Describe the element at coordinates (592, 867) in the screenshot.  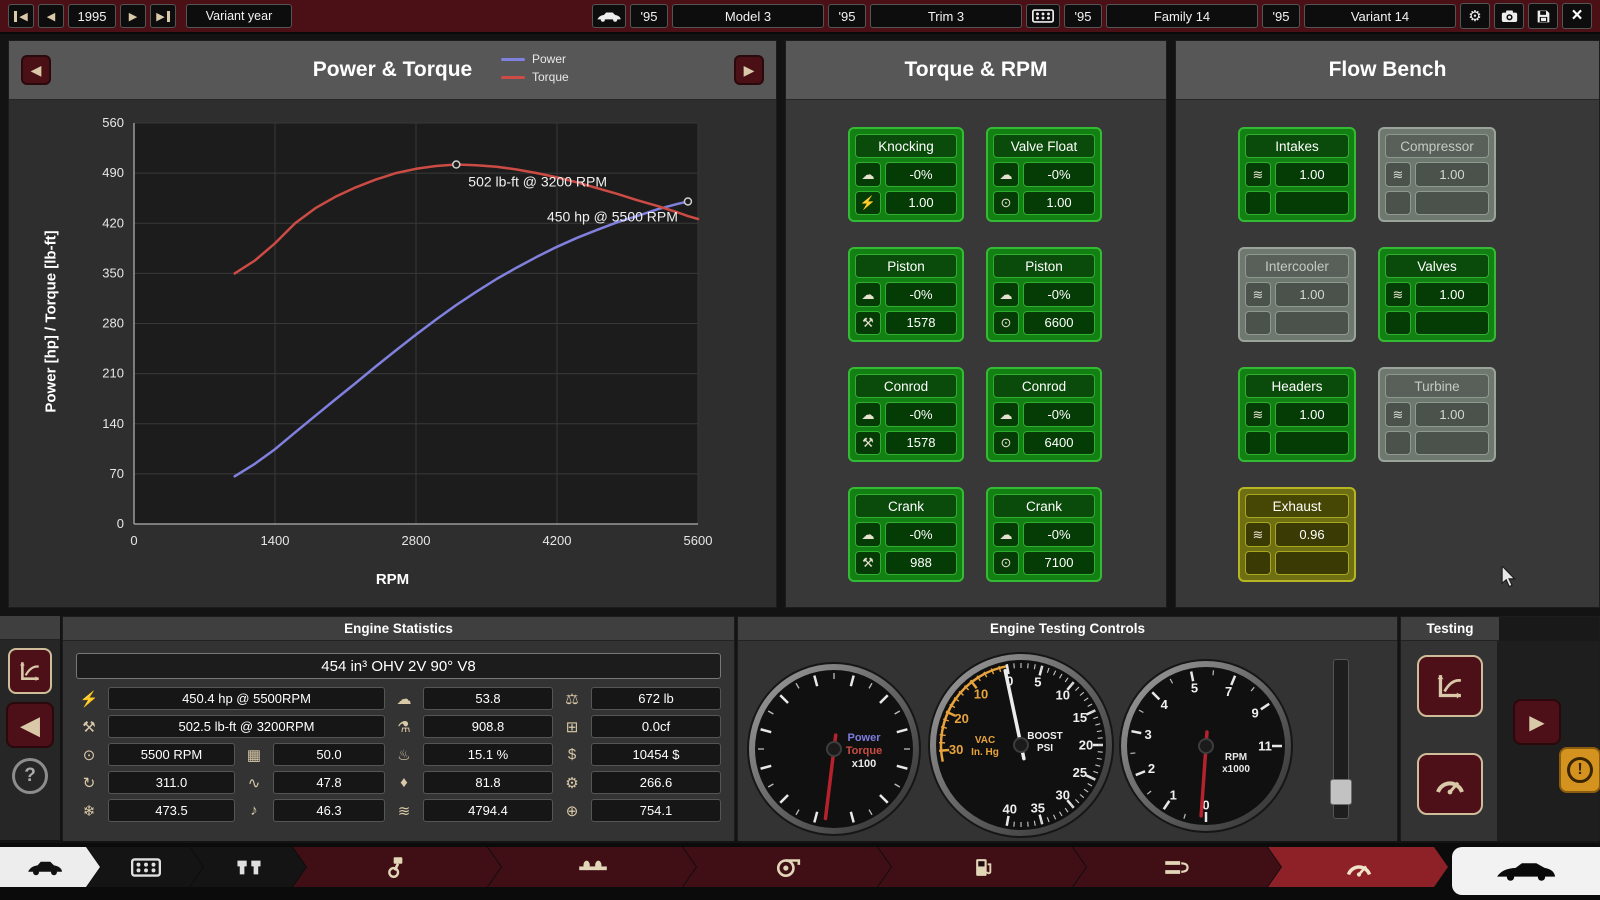
I see `tab-valvetrain` at that location.